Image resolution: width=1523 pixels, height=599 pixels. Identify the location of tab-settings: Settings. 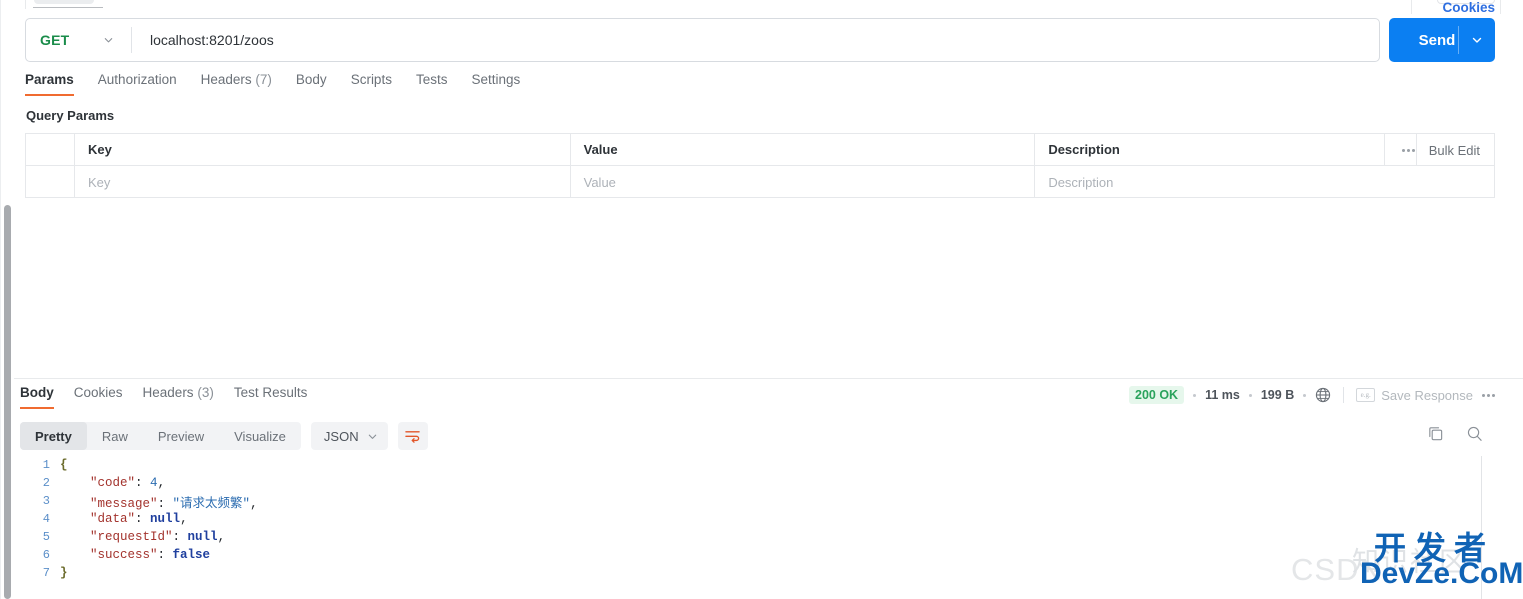
(495, 84).